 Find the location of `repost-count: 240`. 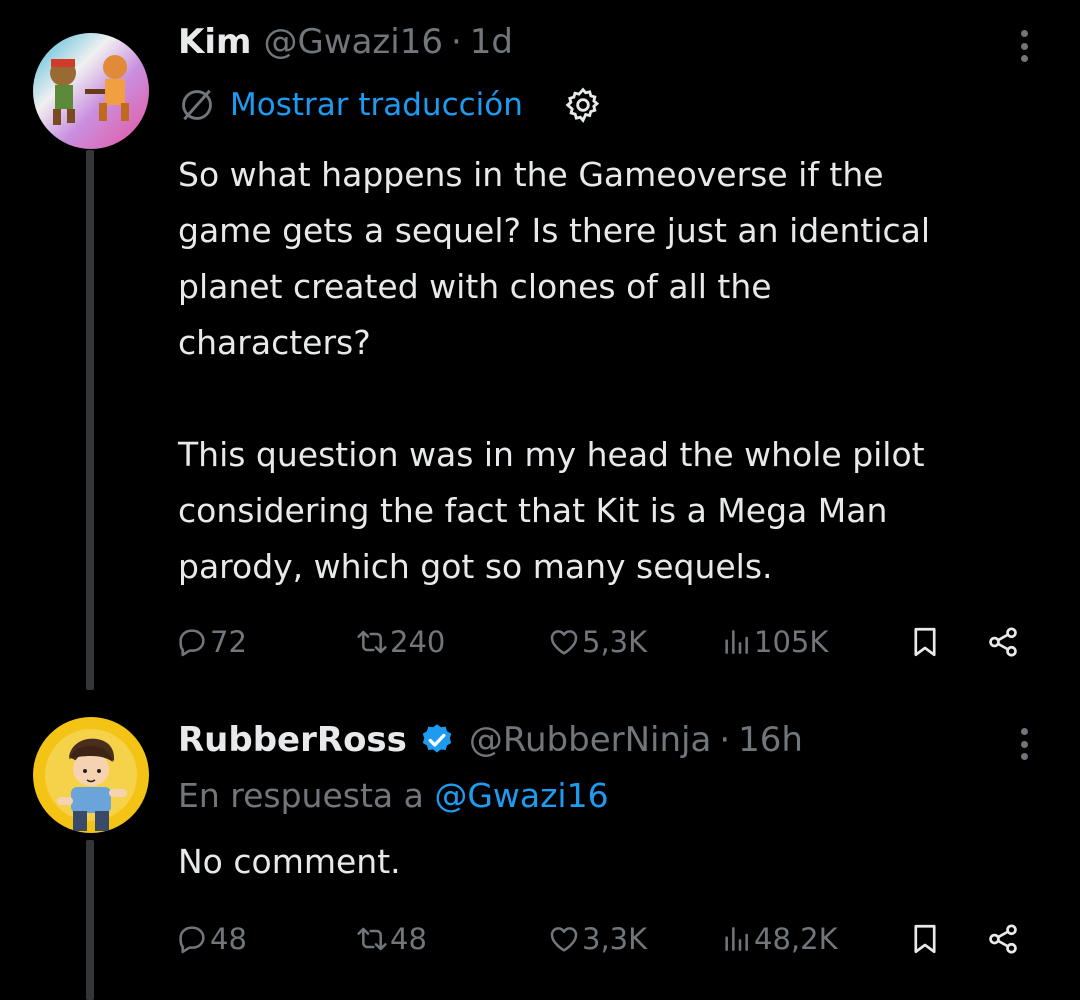

repost-count: 240 is located at coordinates (418, 642).